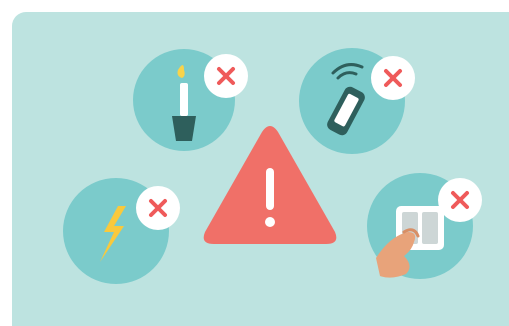  What do you see at coordinates (121, 231) in the screenshot?
I see `item-lightning` at bounding box center [121, 231].